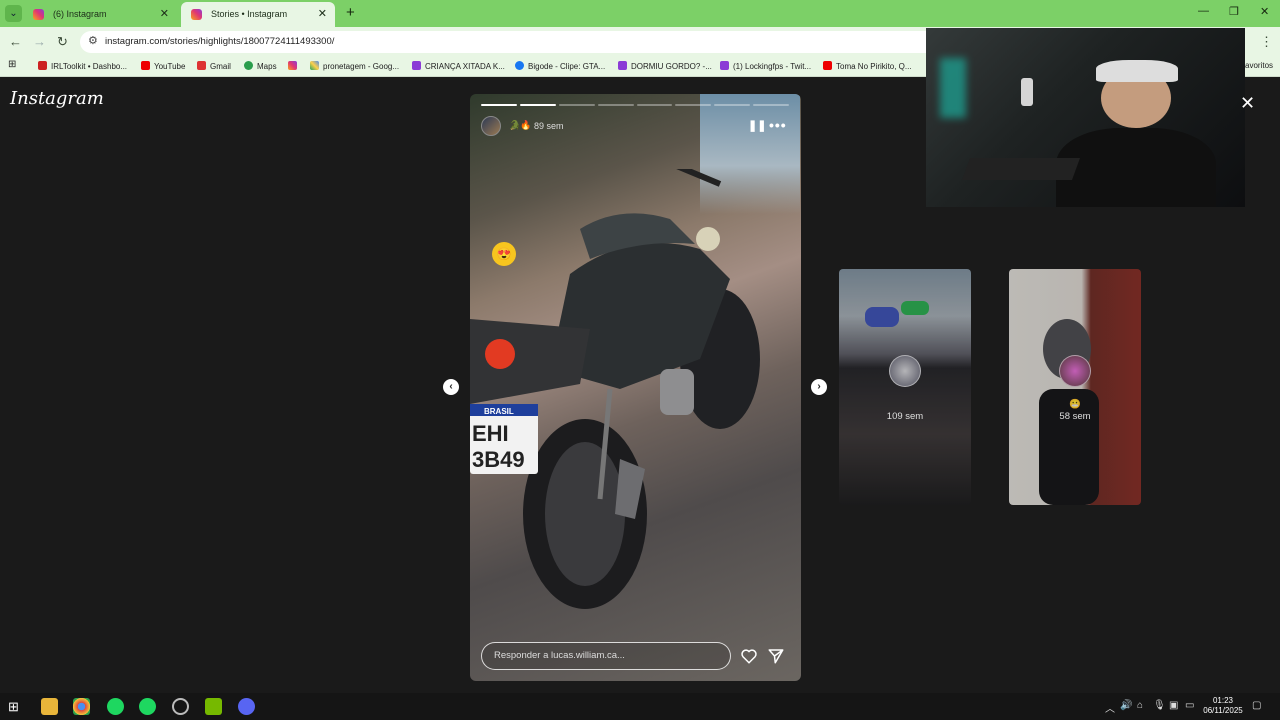  What do you see at coordinates (1126, 705) in the screenshot?
I see `volume-icon: 🔊` at bounding box center [1126, 705].